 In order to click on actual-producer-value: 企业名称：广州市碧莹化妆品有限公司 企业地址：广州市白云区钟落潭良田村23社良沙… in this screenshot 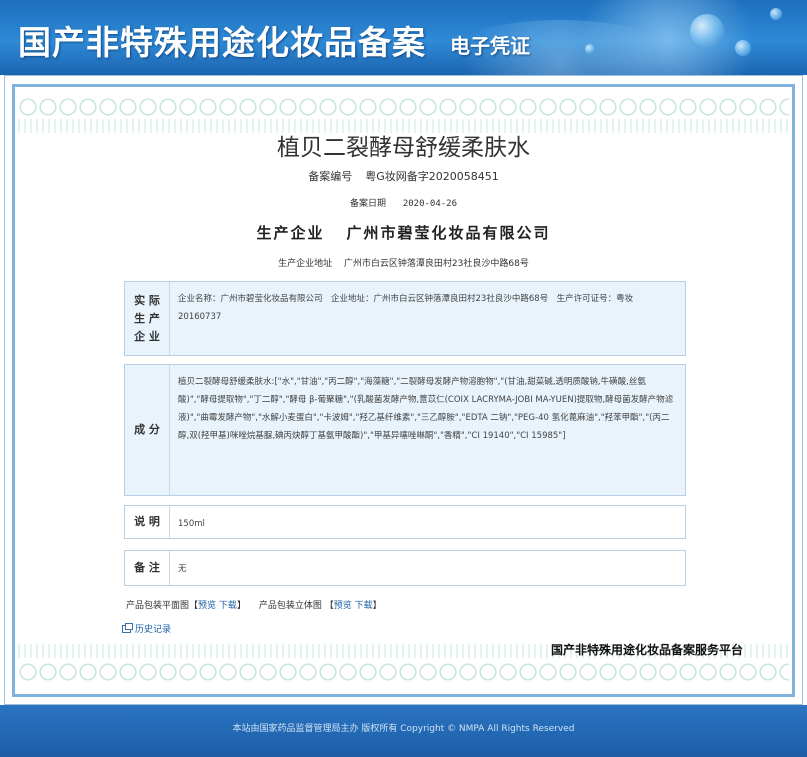, I will do `click(406, 308)`.